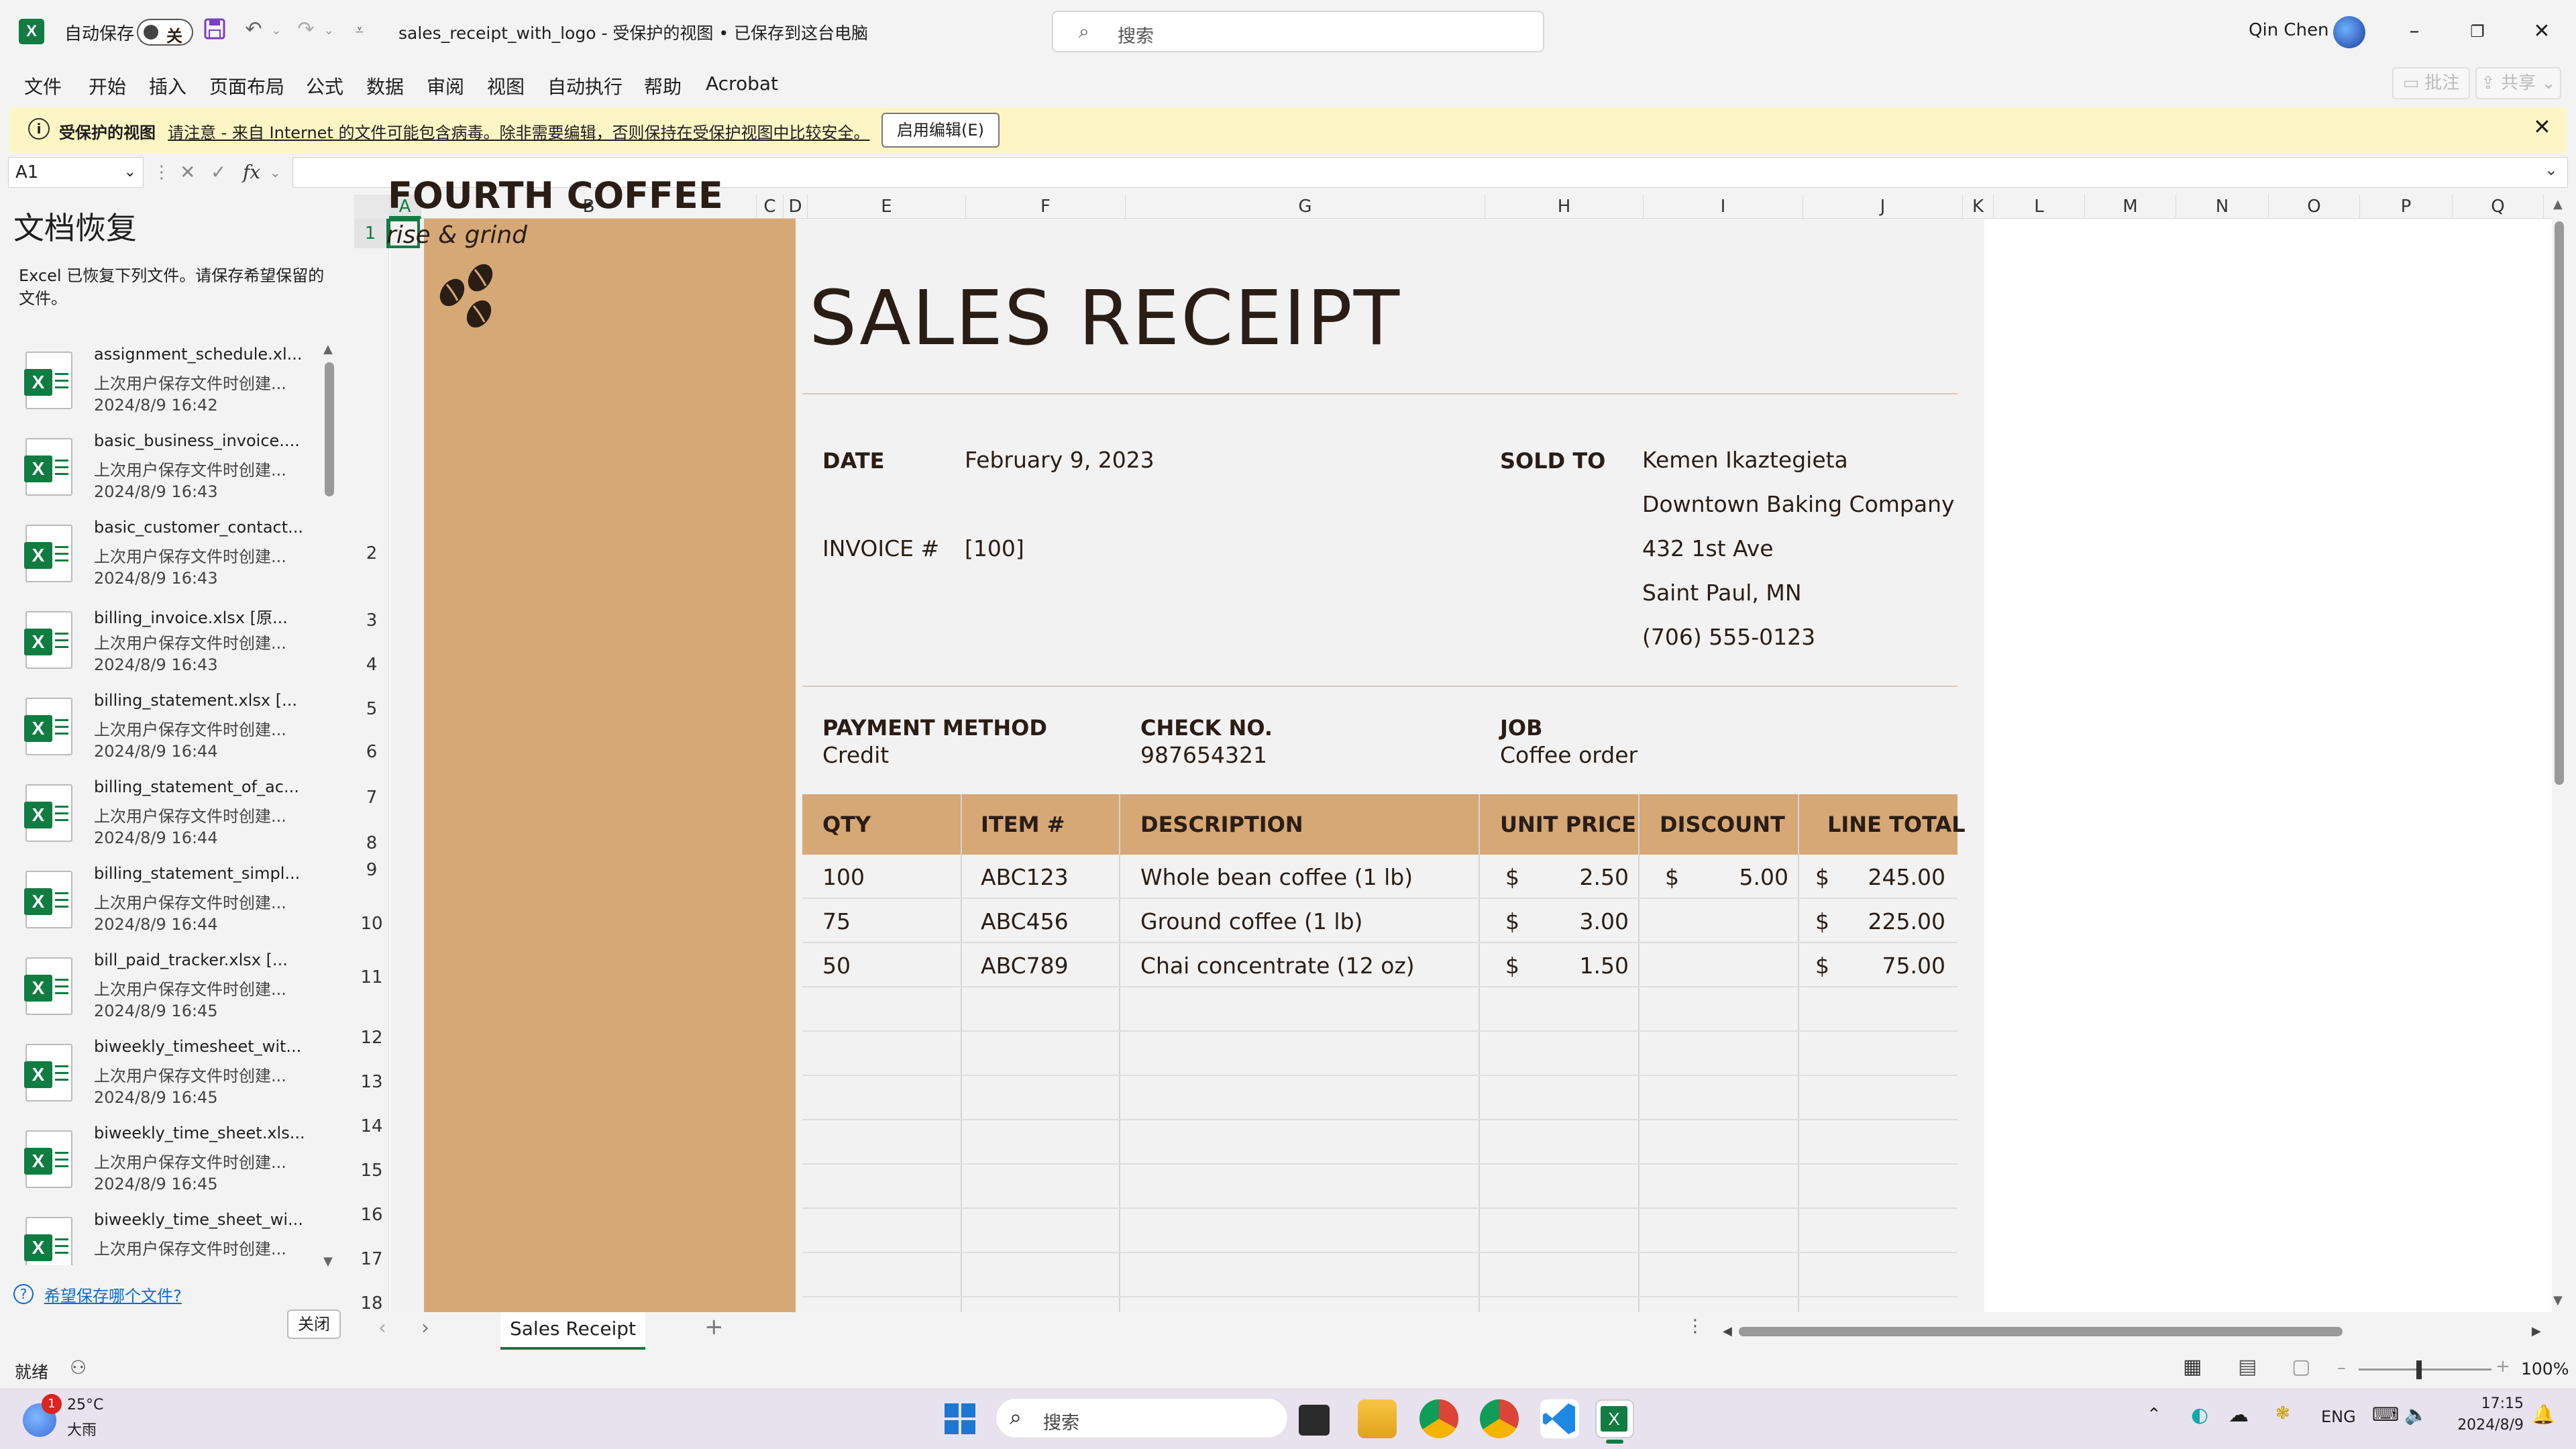 Image resolution: width=2576 pixels, height=1449 pixels. What do you see at coordinates (371, 870) in the screenshot?
I see `row-header: 9` at bounding box center [371, 870].